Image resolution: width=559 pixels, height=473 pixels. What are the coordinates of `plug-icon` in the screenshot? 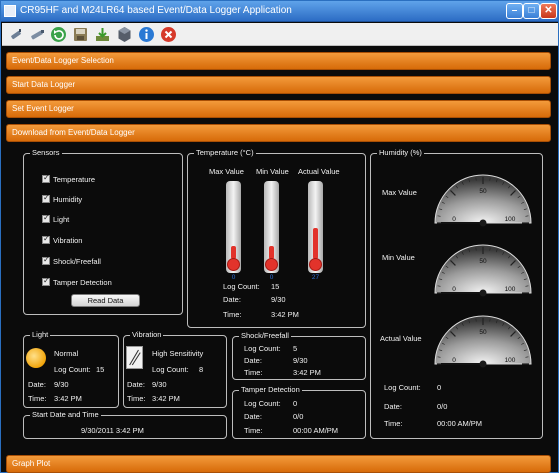 It's located at (16, 34).